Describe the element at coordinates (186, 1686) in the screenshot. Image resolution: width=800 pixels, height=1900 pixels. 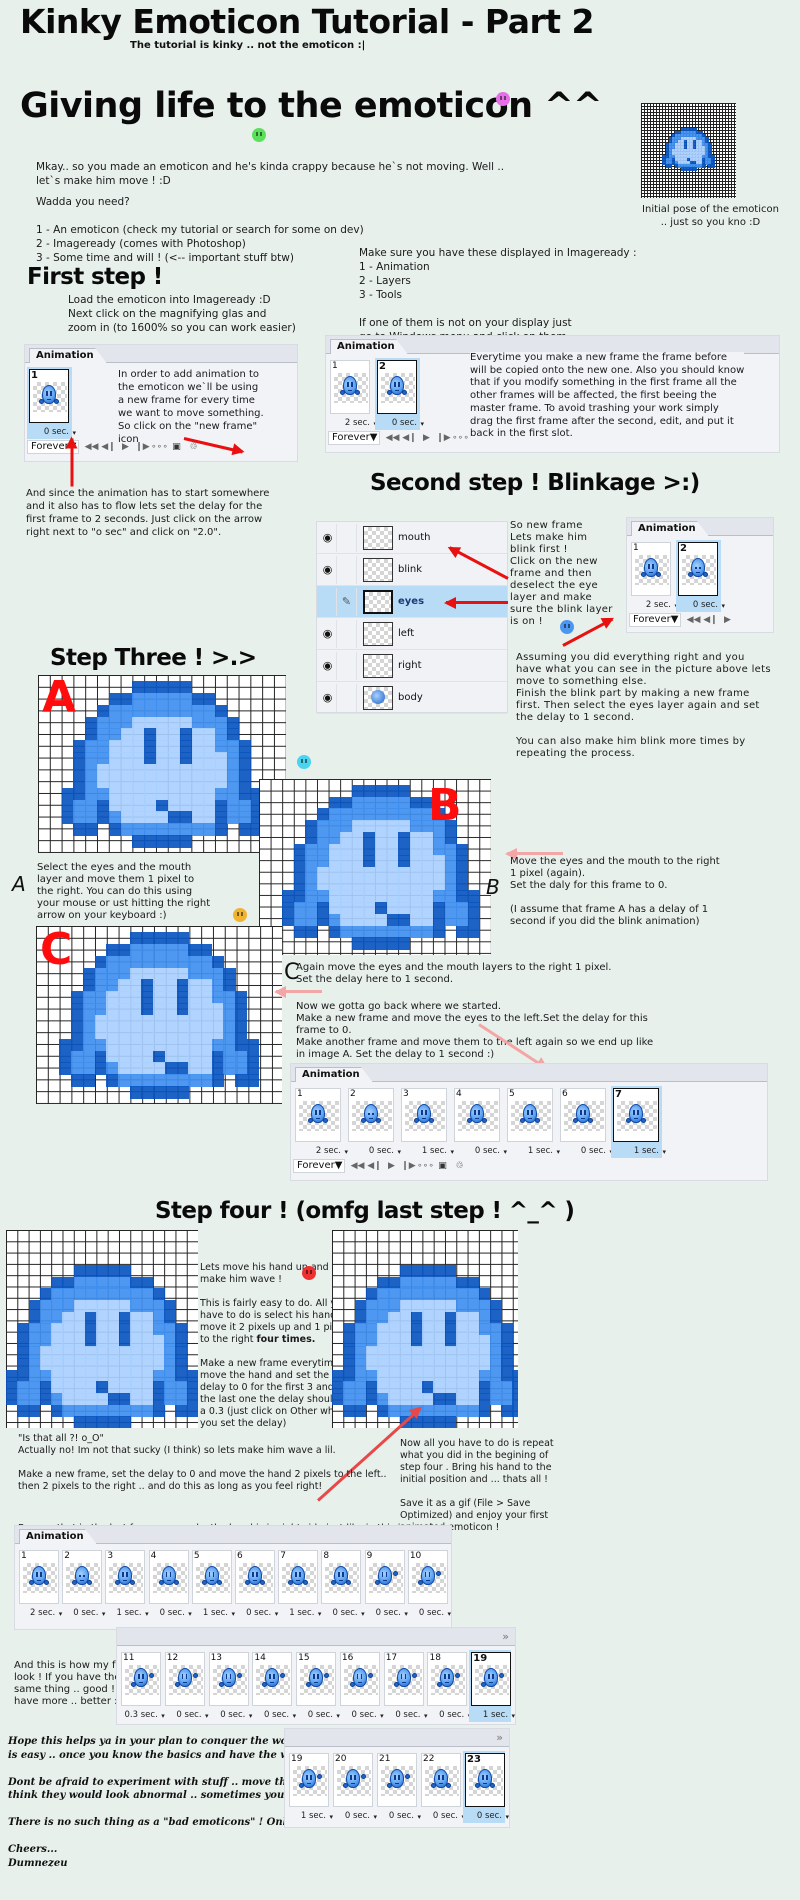
I see `animation-frame: 12 0 sec. ▾` at that location.